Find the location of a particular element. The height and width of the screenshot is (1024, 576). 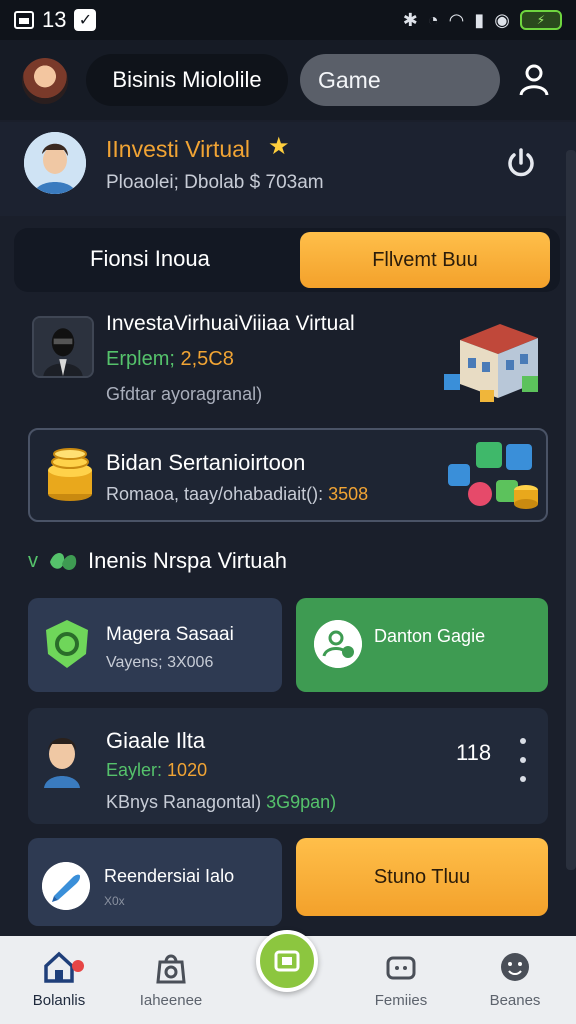

gallery-icon is located at coordinates (24, 20).